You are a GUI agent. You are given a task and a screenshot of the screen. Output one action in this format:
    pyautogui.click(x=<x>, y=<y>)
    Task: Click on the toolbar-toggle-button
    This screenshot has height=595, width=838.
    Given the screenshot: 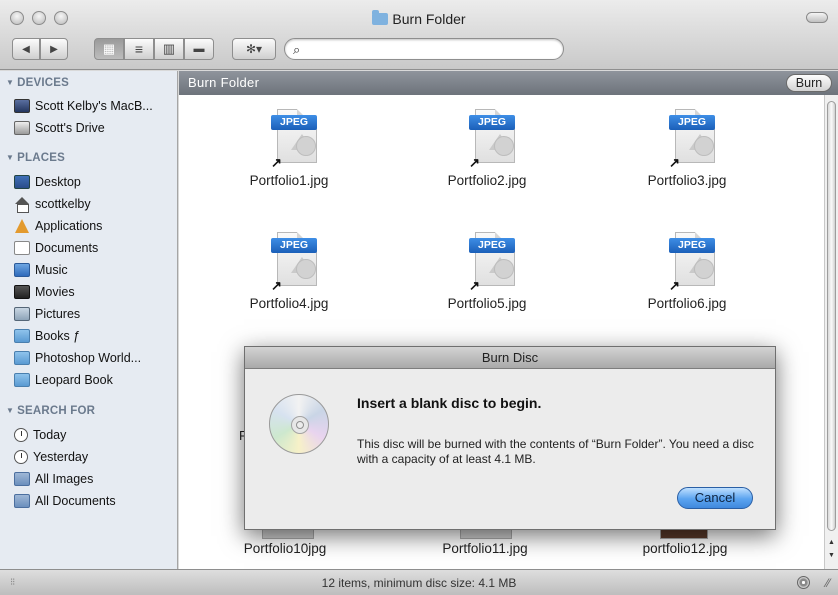 What is the action you would take?
    pyautogui.click(x=817, y=17)
    